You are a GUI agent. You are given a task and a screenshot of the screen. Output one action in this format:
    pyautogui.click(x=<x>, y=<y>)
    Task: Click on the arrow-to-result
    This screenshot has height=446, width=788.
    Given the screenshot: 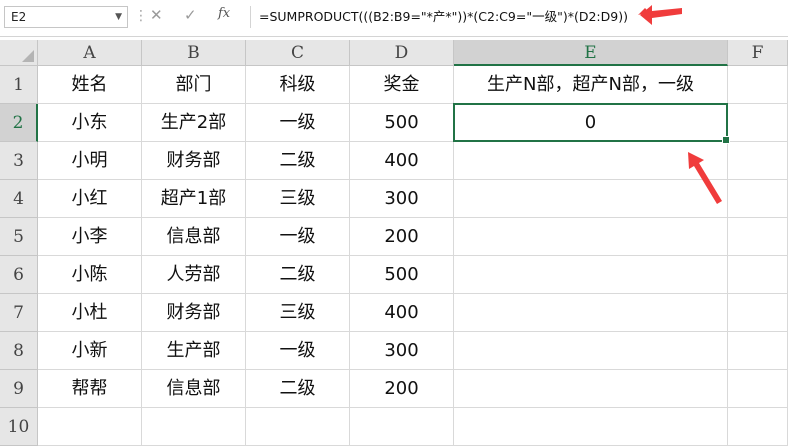 What is the action you would take?
    pyautogui.click(x=705, y=178)
    